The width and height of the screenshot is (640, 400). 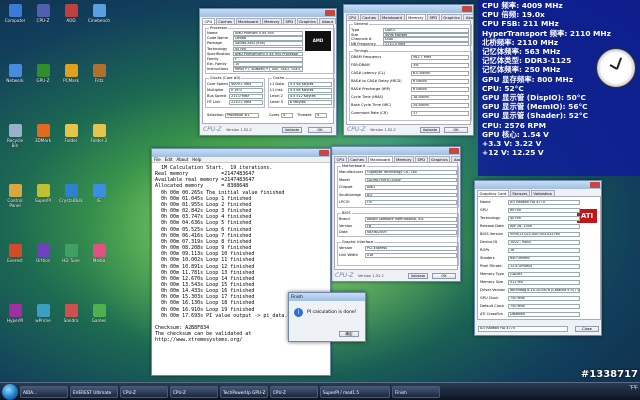 I want to click on desktop-icon: Folder, so click(x=71, y=133).